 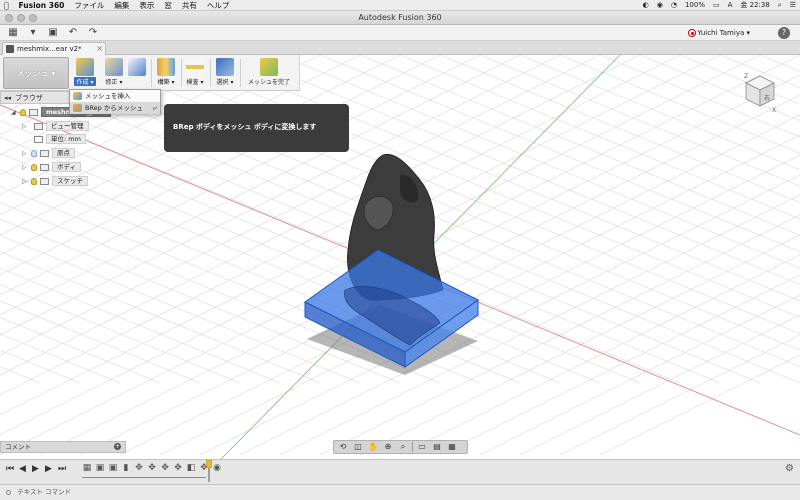 I want to click on collapse-browser-icon: ◂◂, so click(x=7, y=98).